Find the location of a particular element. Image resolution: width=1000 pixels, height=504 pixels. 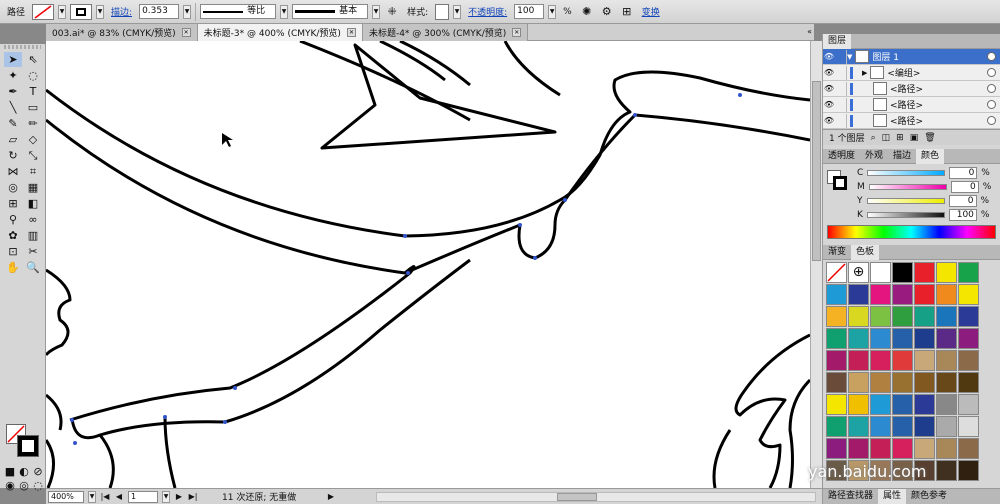

type-tool-icon: T is located at coordinates (33, 91).